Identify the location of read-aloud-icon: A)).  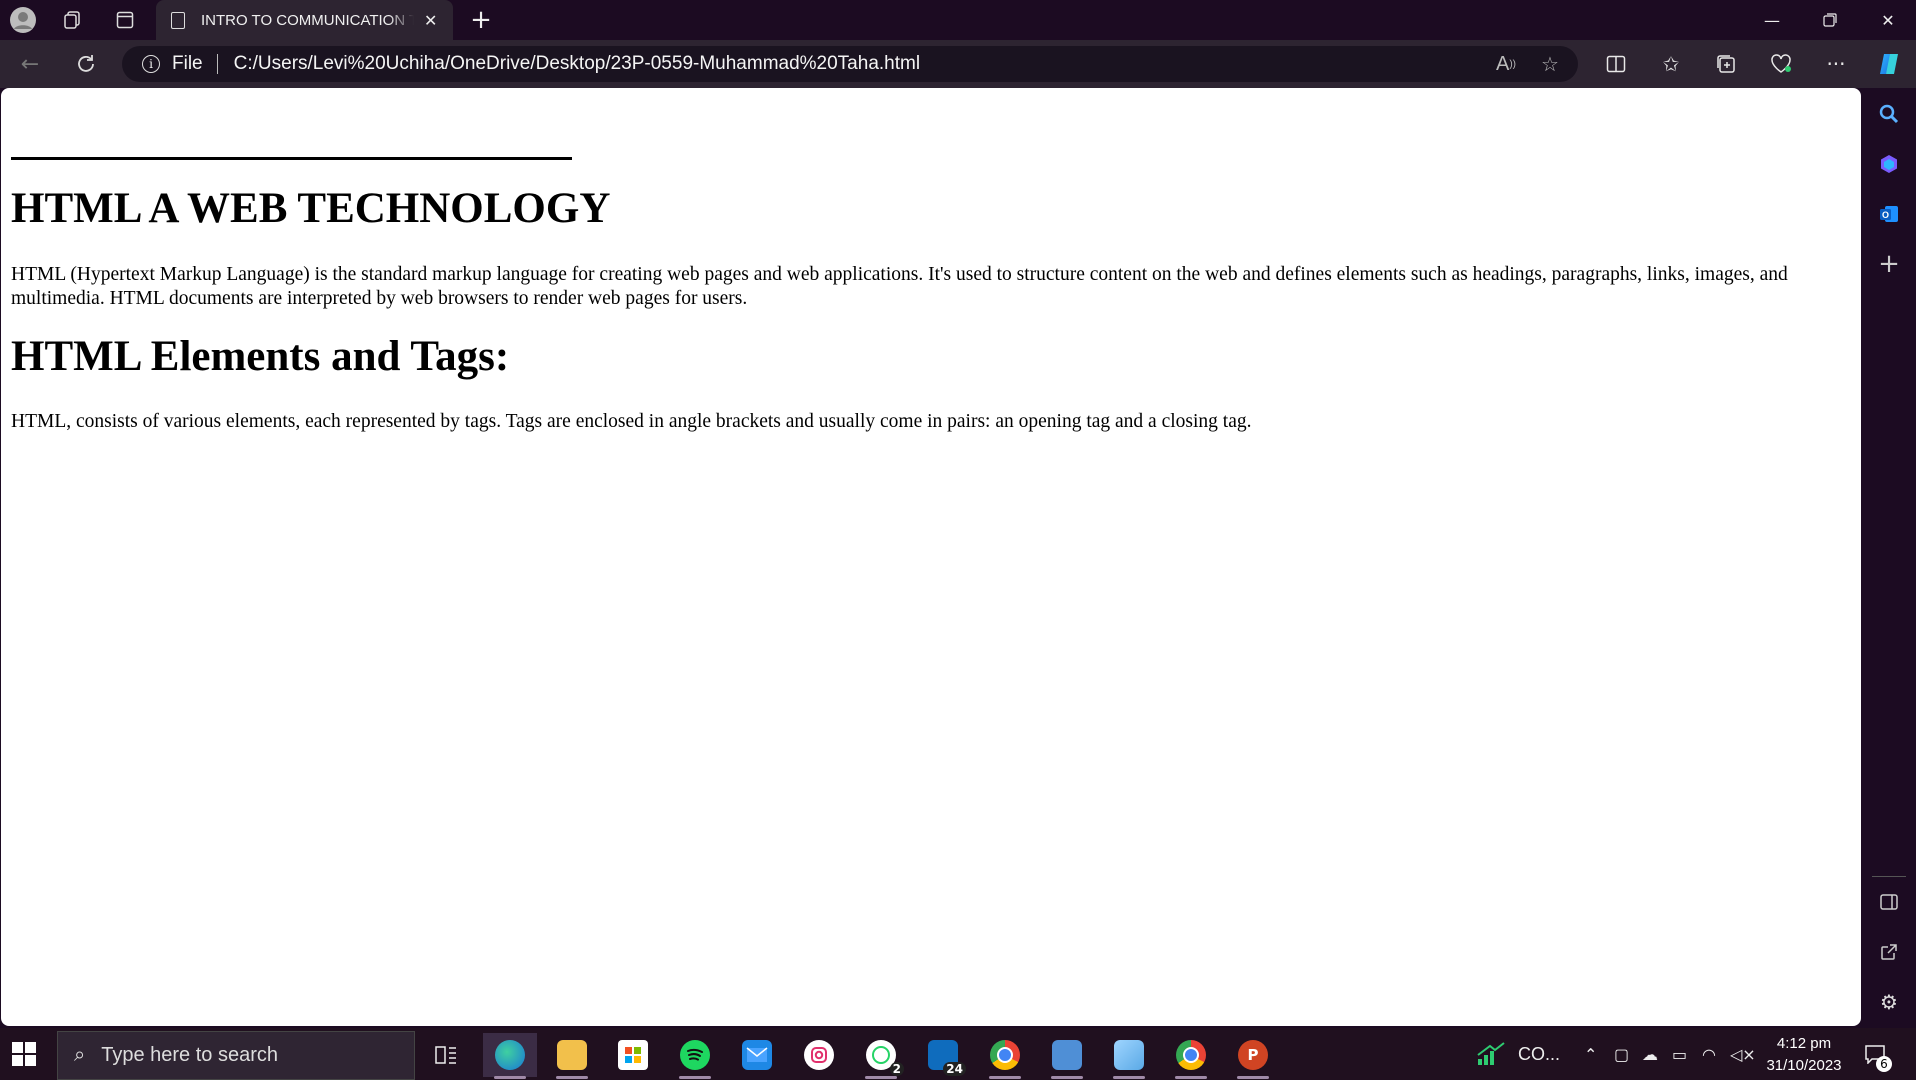
(1506, 64).